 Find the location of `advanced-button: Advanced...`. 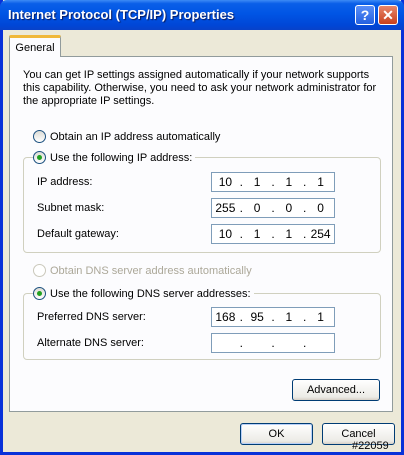

advanced-button: Advanced... is located at coordinates (336, 390).